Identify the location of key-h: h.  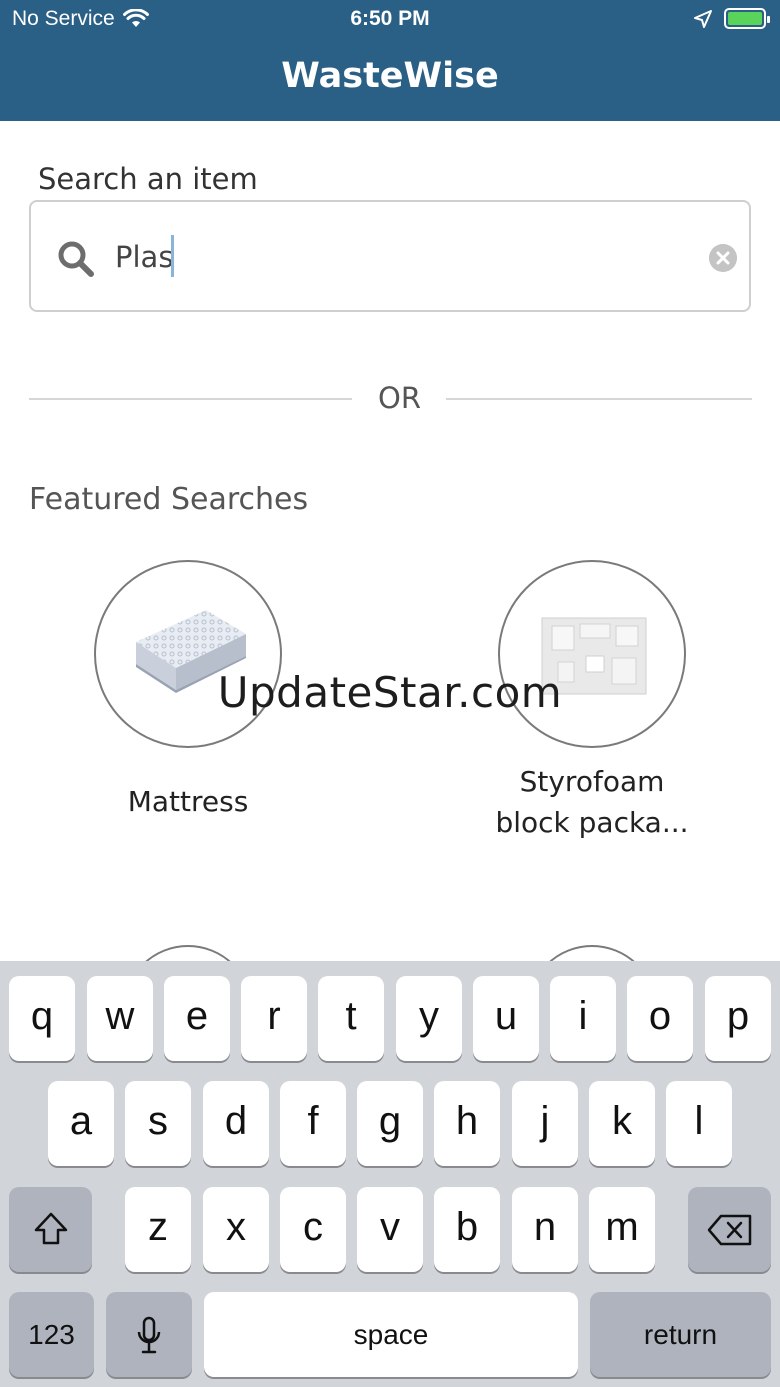
(467, 1123).